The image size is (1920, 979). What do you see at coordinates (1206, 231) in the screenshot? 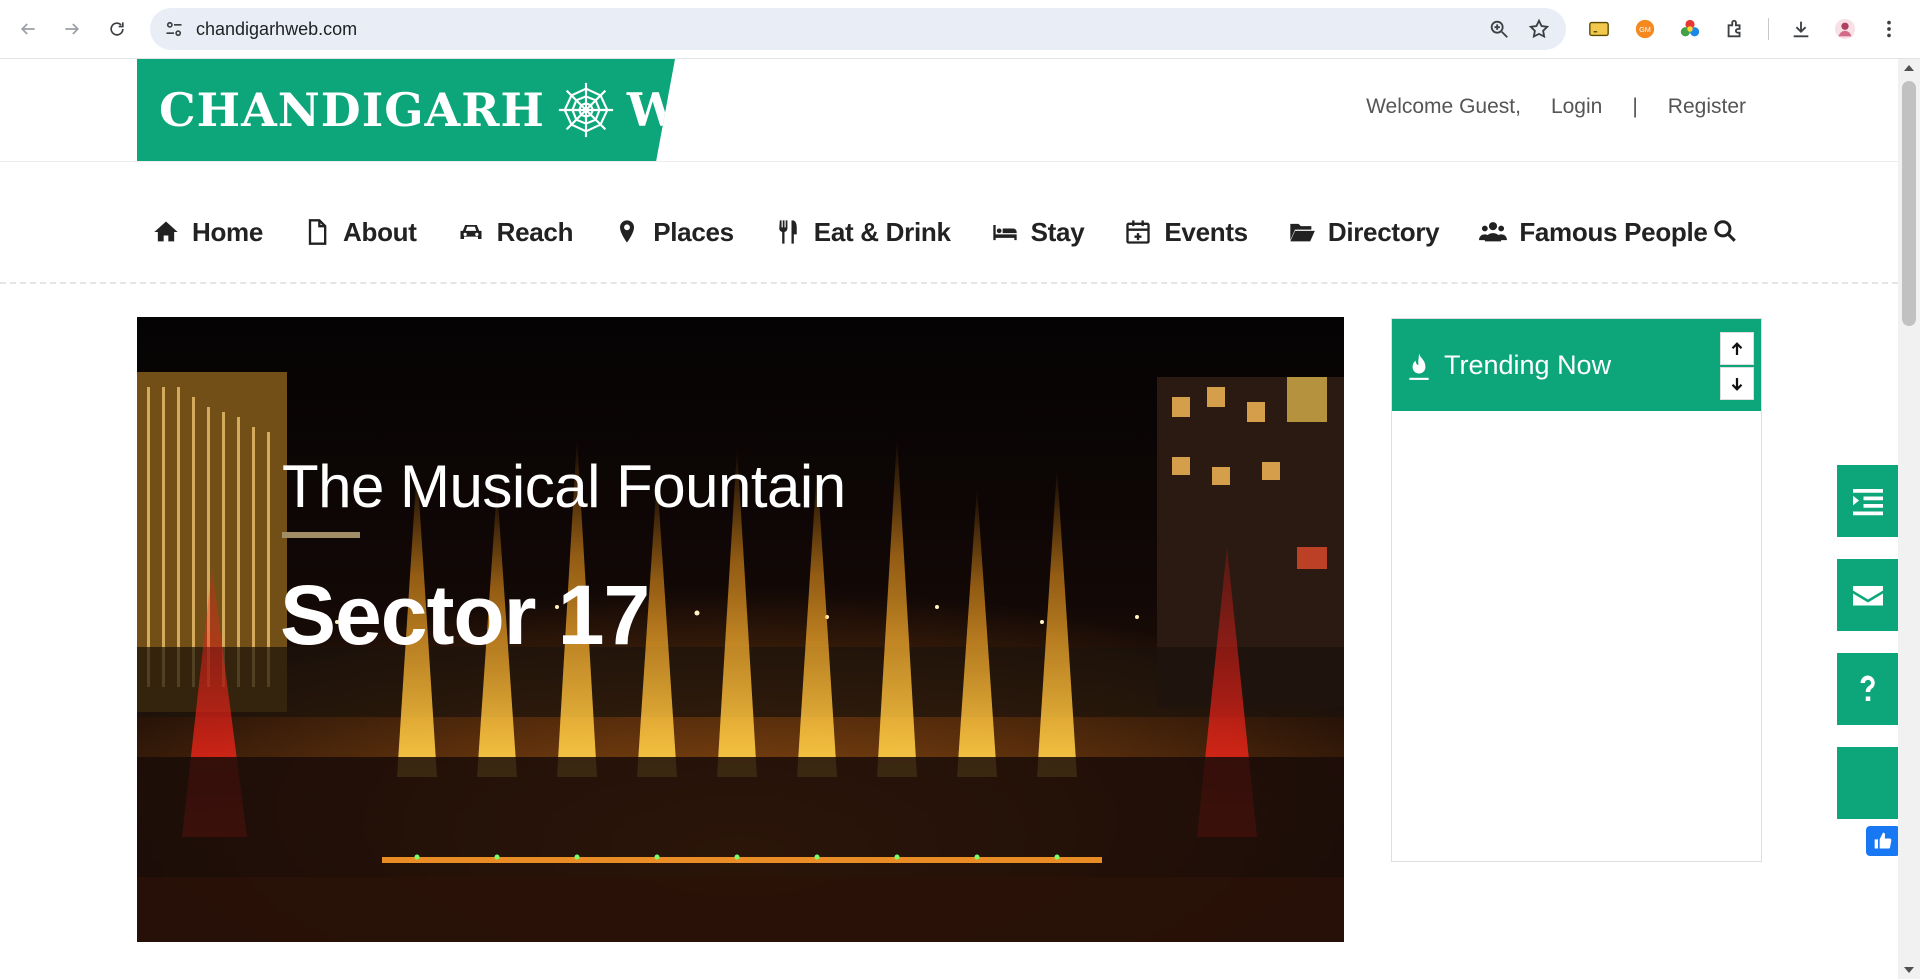
I see `nav-label: Events` at bounding box center [1206, 231].